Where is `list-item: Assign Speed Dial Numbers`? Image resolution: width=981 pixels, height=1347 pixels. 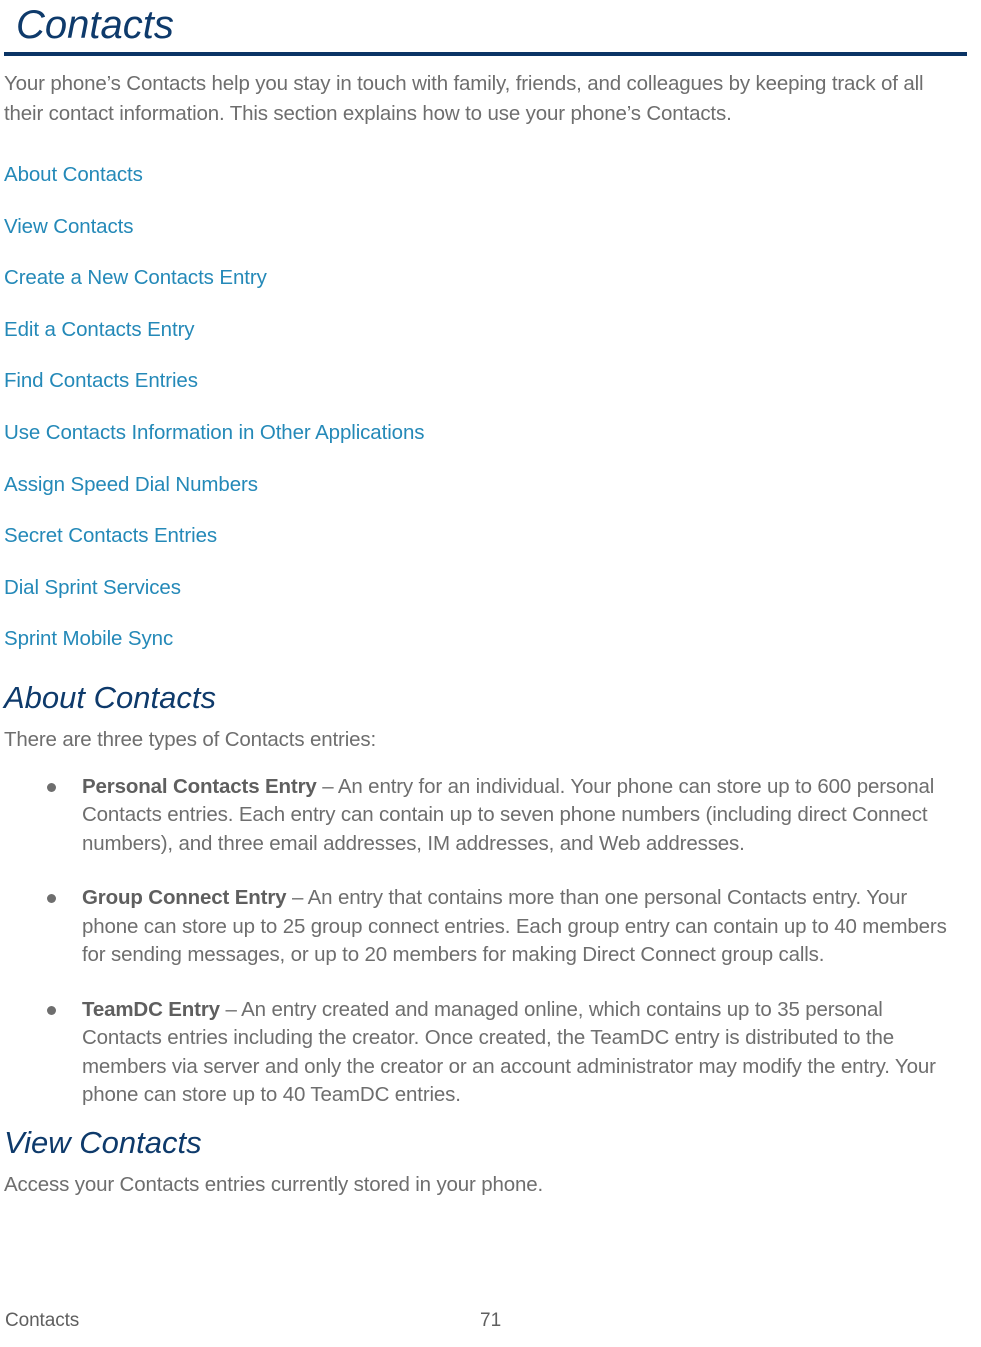
list-item: Assign Speed Dial Numbers is located at coordinates (484, 485).